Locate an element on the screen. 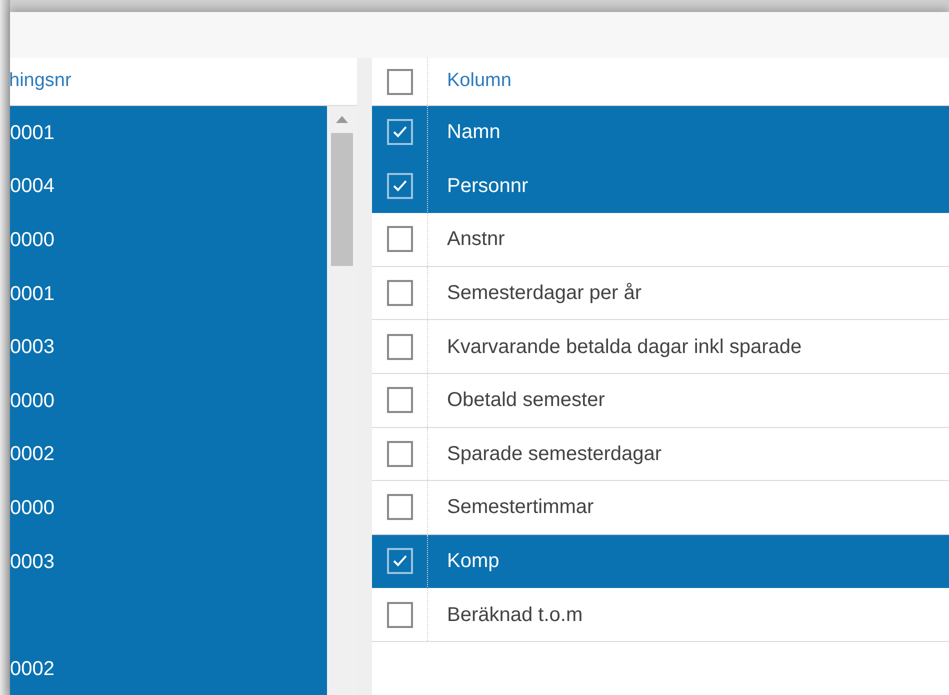  scroll-up-icon is located at coordinates (342, 119).